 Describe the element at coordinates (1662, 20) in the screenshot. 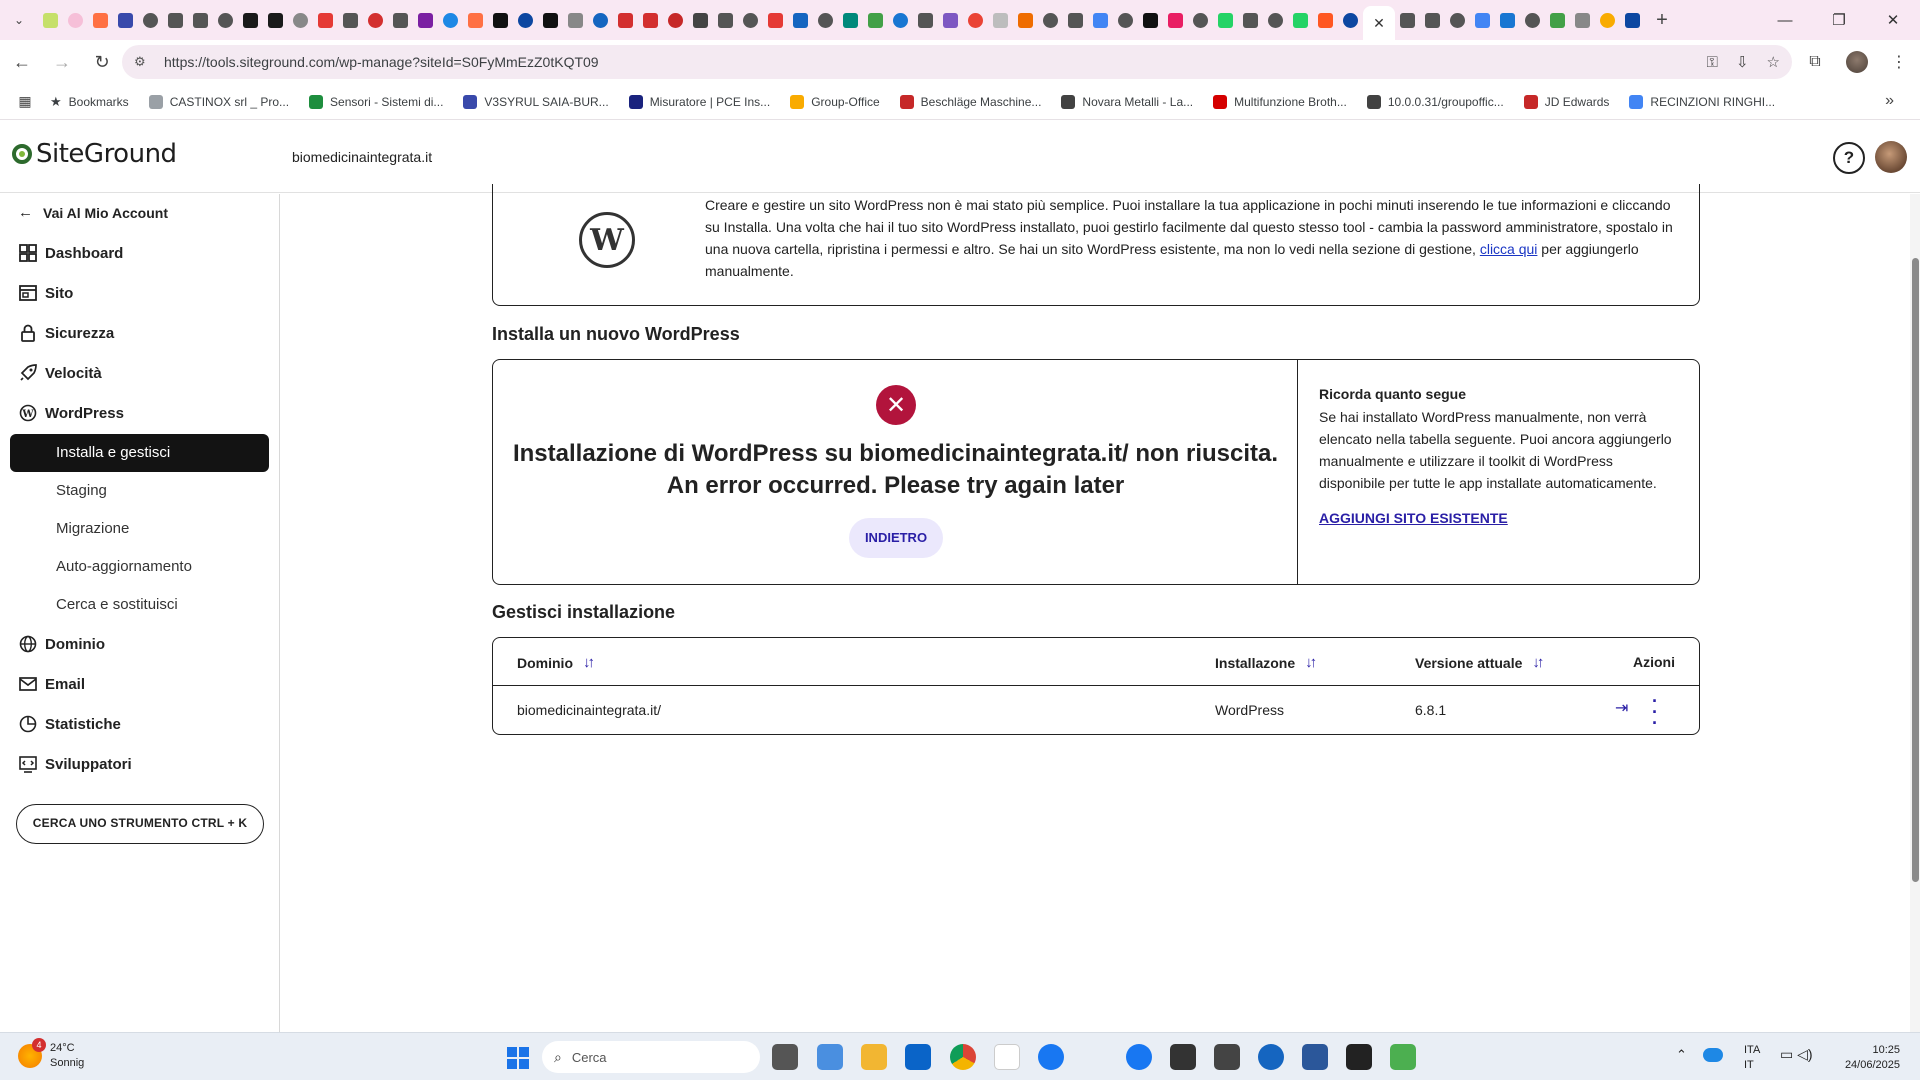

I see `new-tab-button: +` at that location.